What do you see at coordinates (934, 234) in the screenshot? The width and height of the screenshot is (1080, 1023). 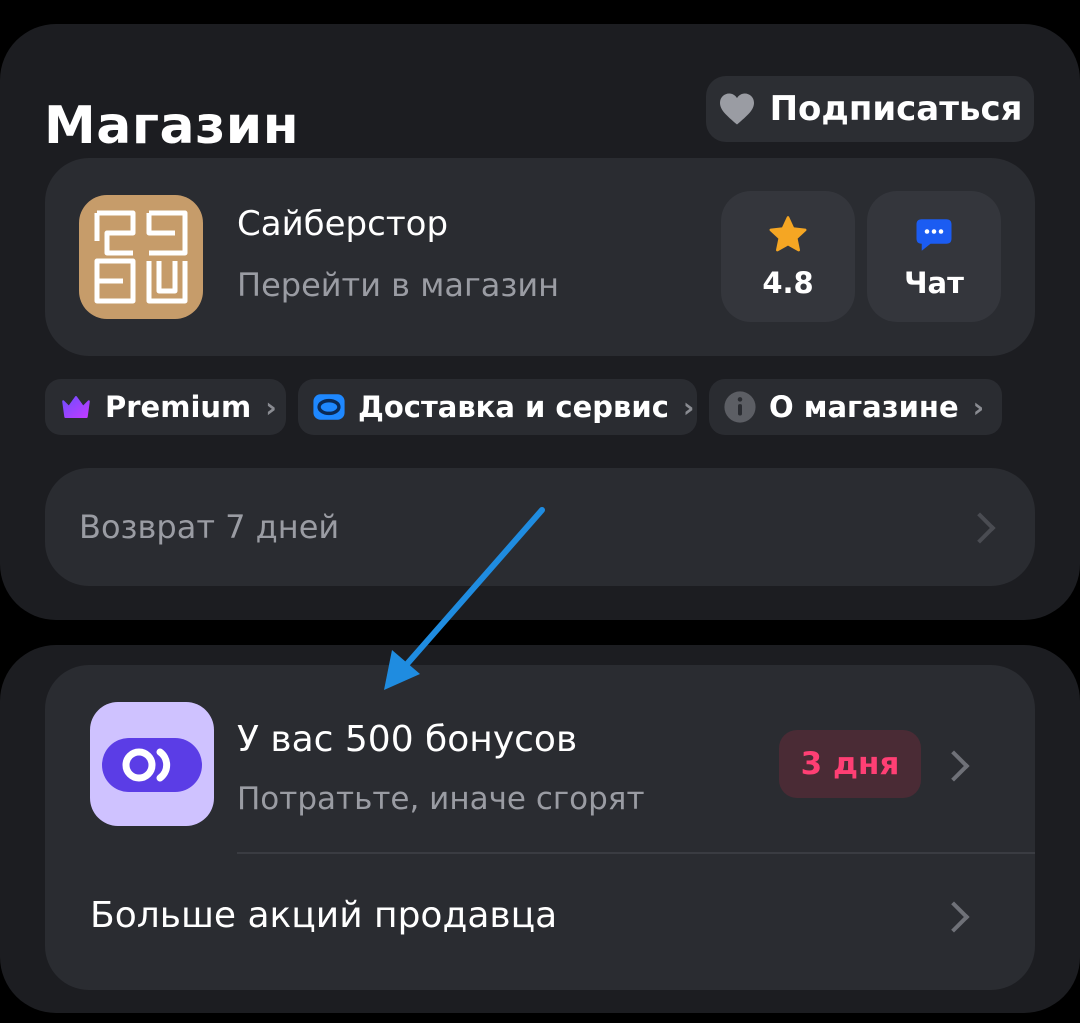 I see `chat-icon` at bounding box center [934, 234].